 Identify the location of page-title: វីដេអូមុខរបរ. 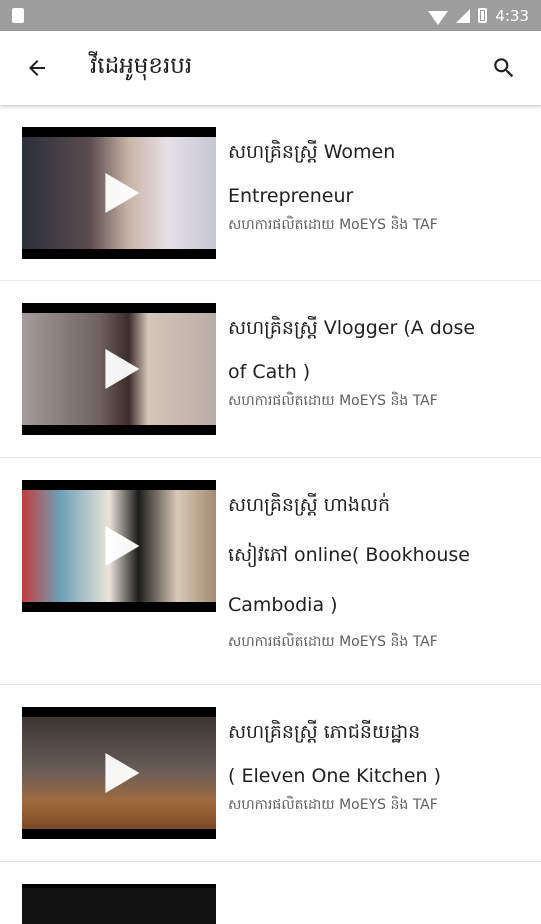
(141, 65).